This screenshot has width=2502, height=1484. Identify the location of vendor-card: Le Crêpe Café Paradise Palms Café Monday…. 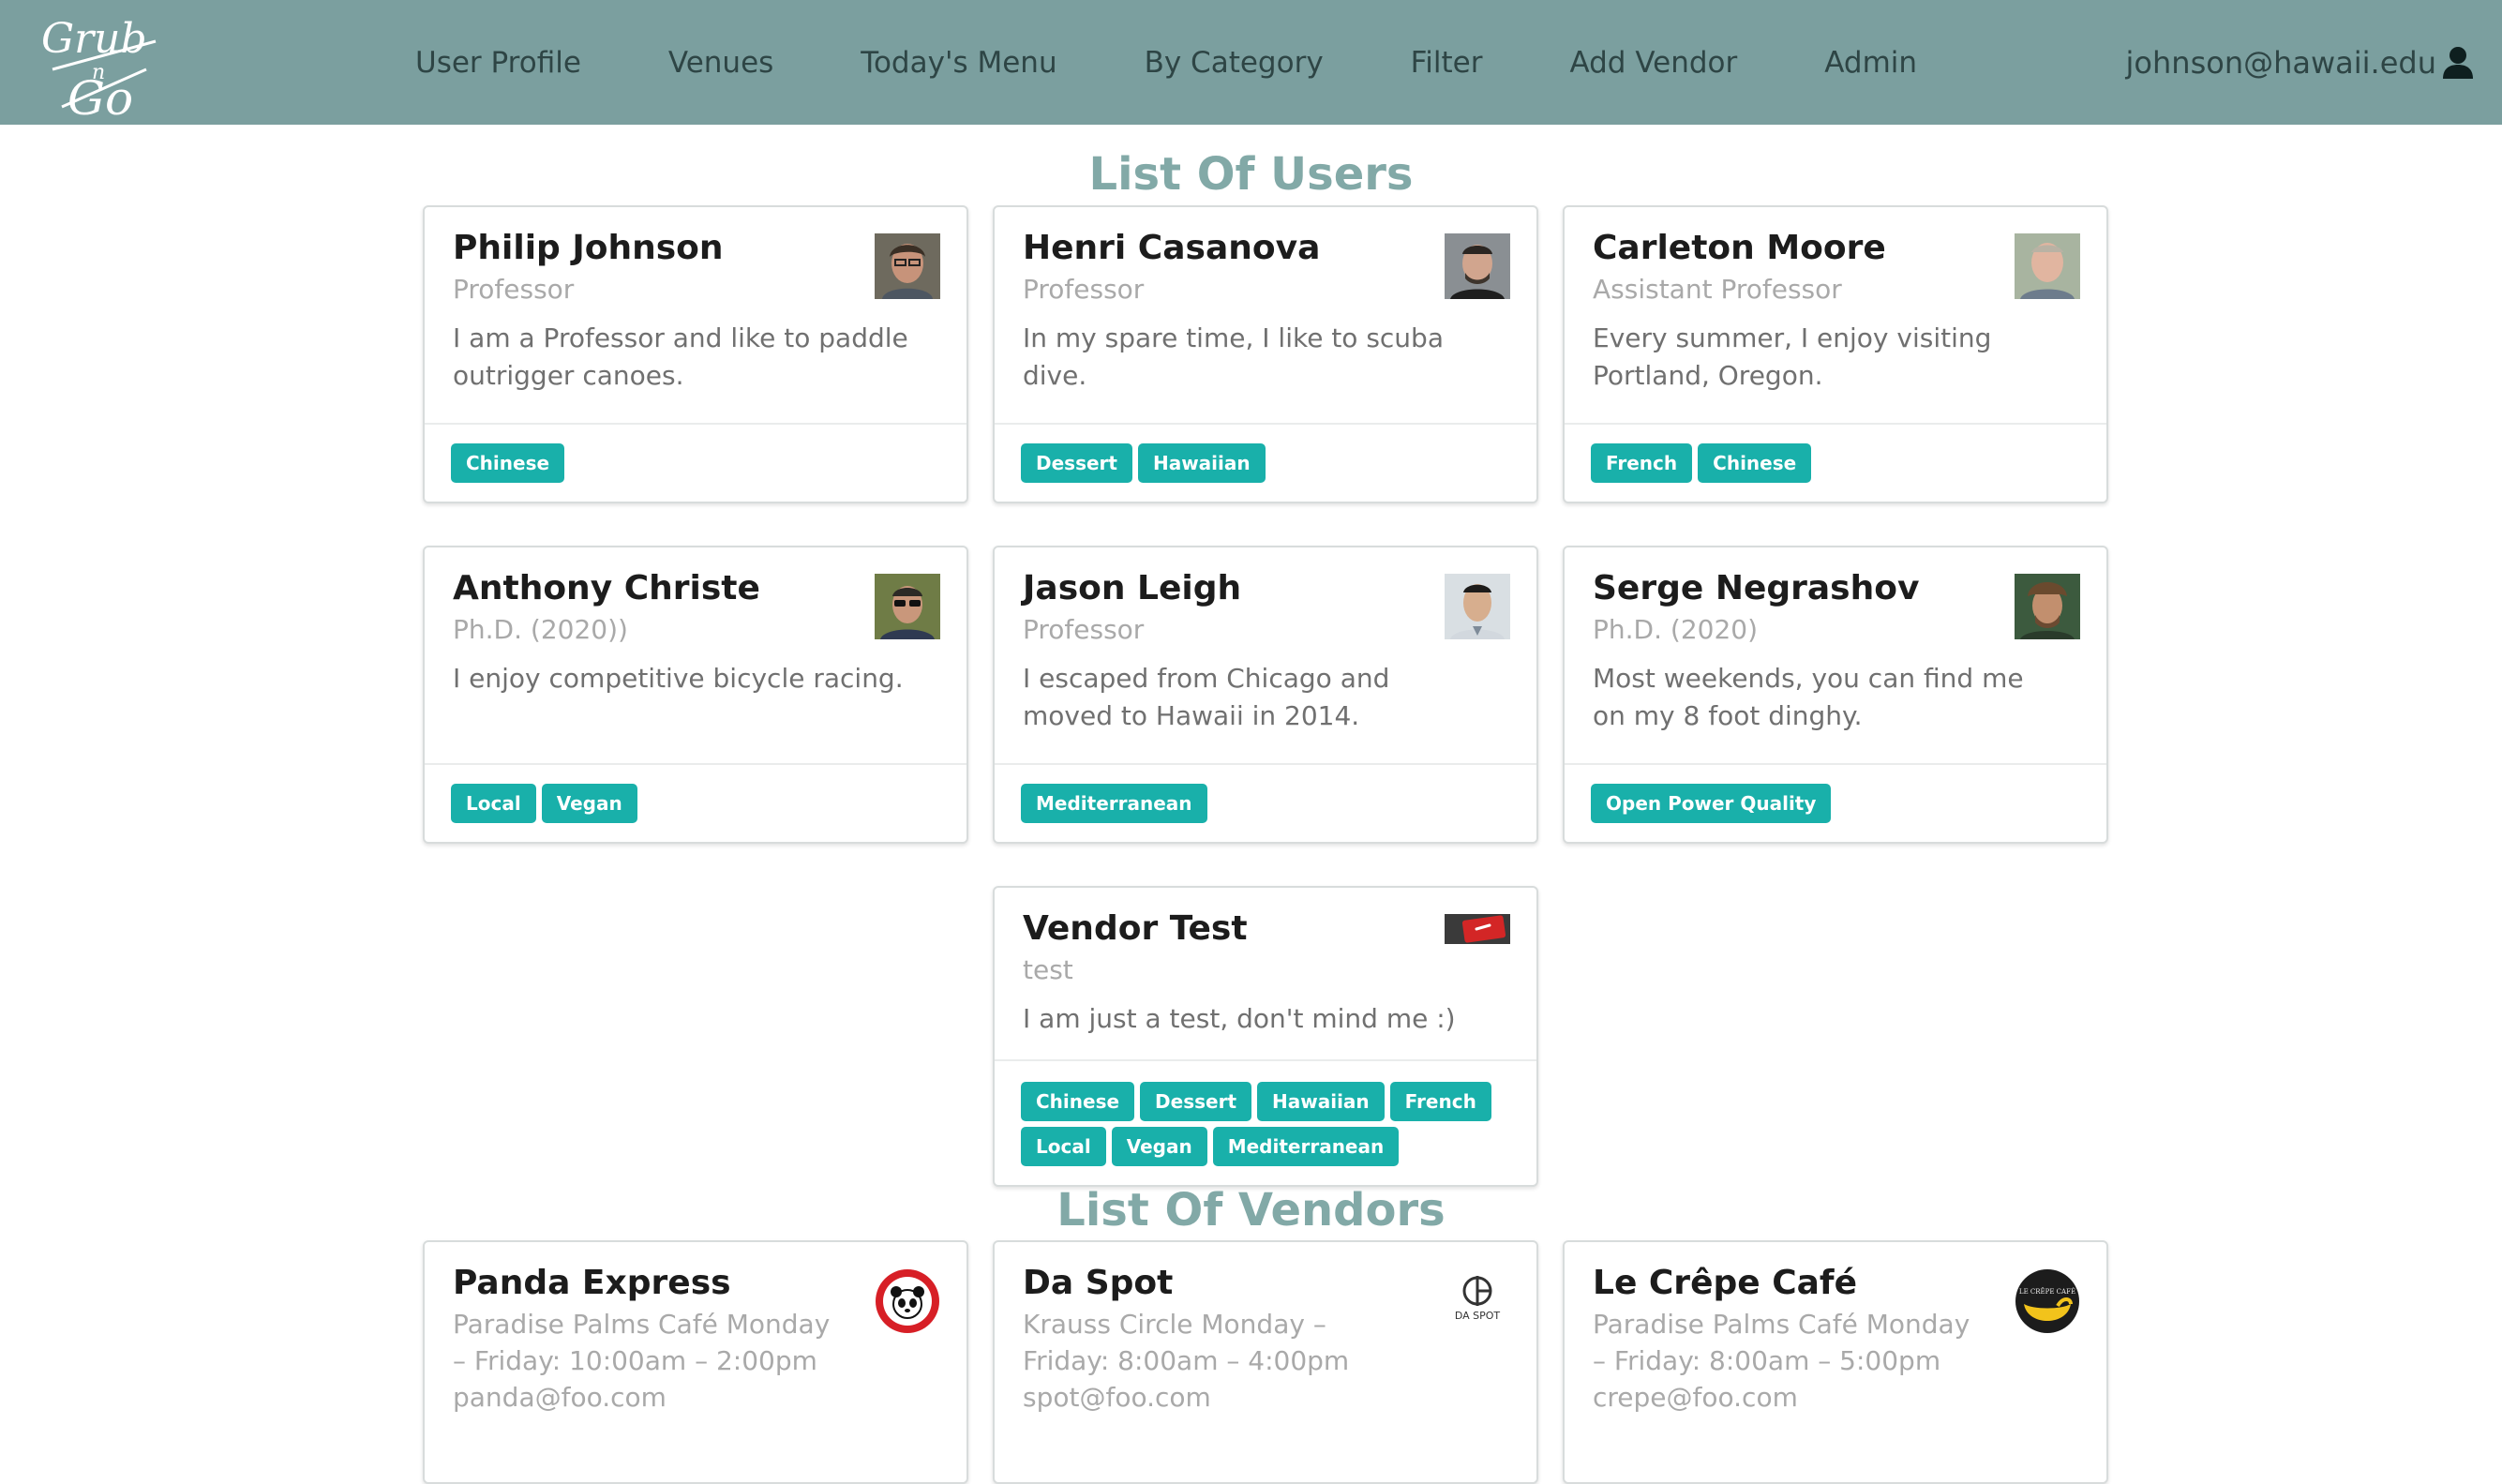
(1836, 1362).